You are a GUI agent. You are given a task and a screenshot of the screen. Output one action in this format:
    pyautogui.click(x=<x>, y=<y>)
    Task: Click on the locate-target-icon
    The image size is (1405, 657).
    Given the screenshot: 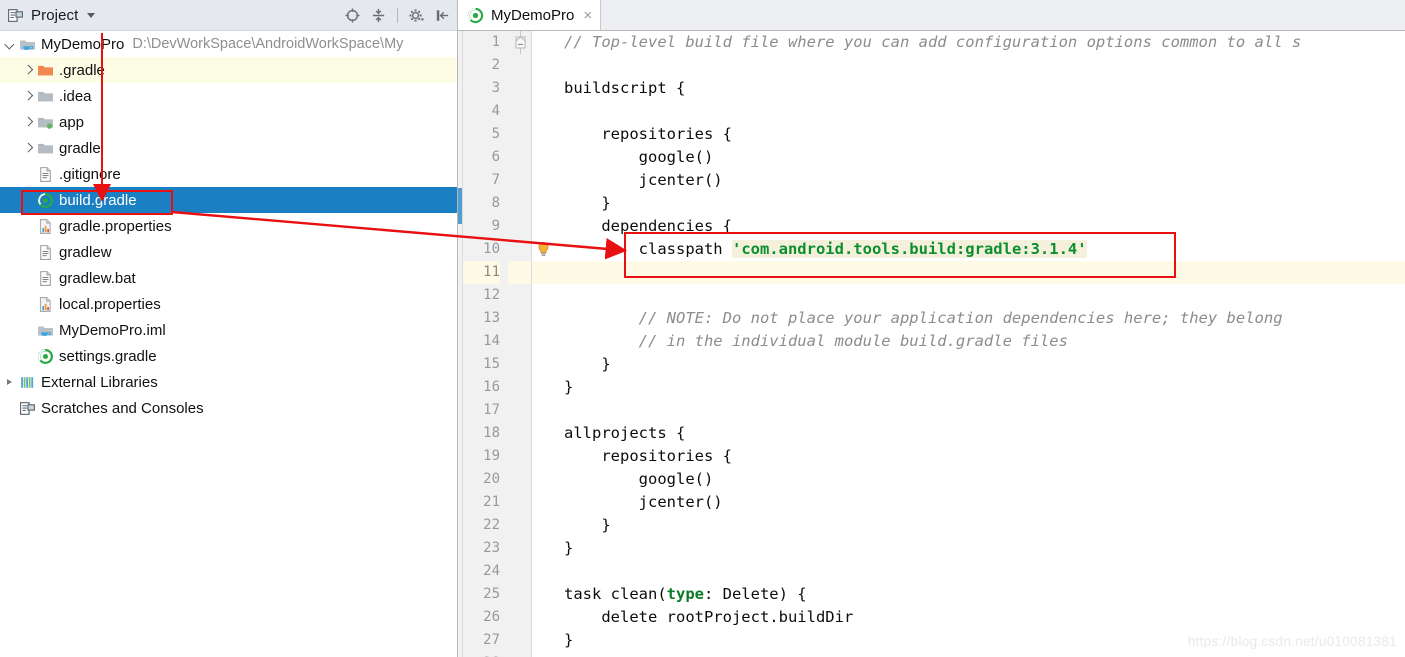 What is the action you would take?
    pyautogui.click(x=352, y=15)
    